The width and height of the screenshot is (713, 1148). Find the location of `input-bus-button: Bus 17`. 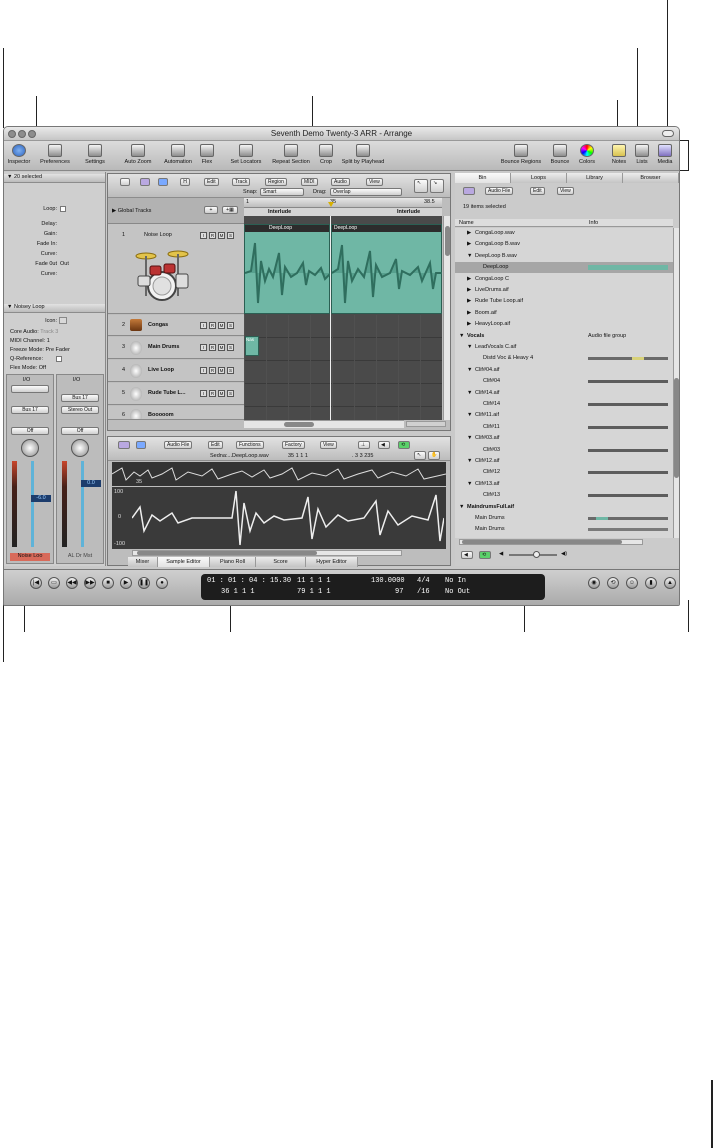

input-bus-button: Bus 17 is located at coordinates (80, 398).